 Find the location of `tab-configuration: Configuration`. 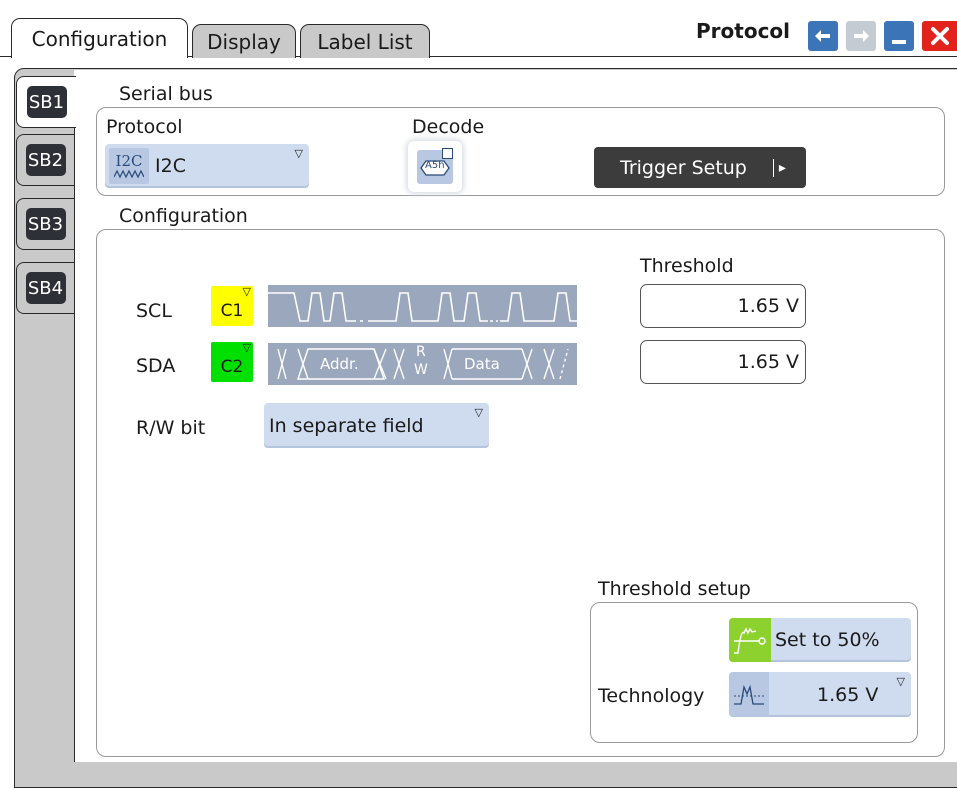

tab-configuration: Configuration is located at coordinates (99, 38).